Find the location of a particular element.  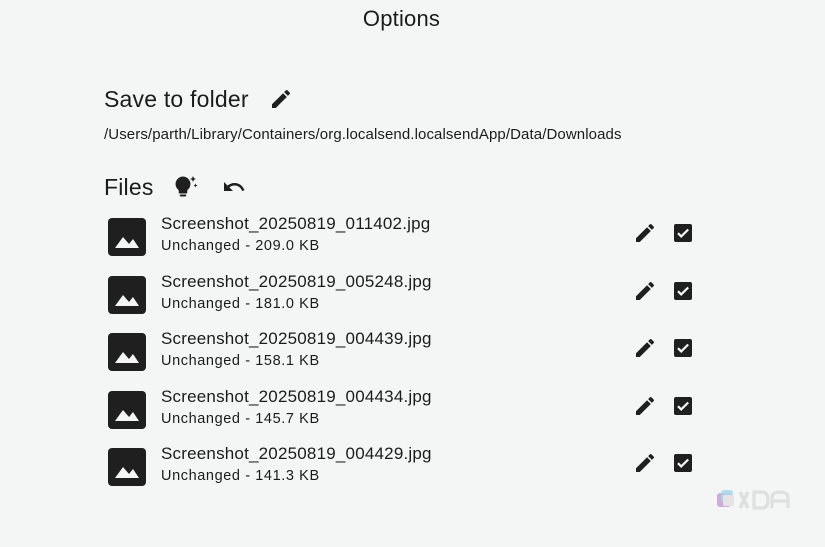

undo-icon is located at coordinates (234, 187).